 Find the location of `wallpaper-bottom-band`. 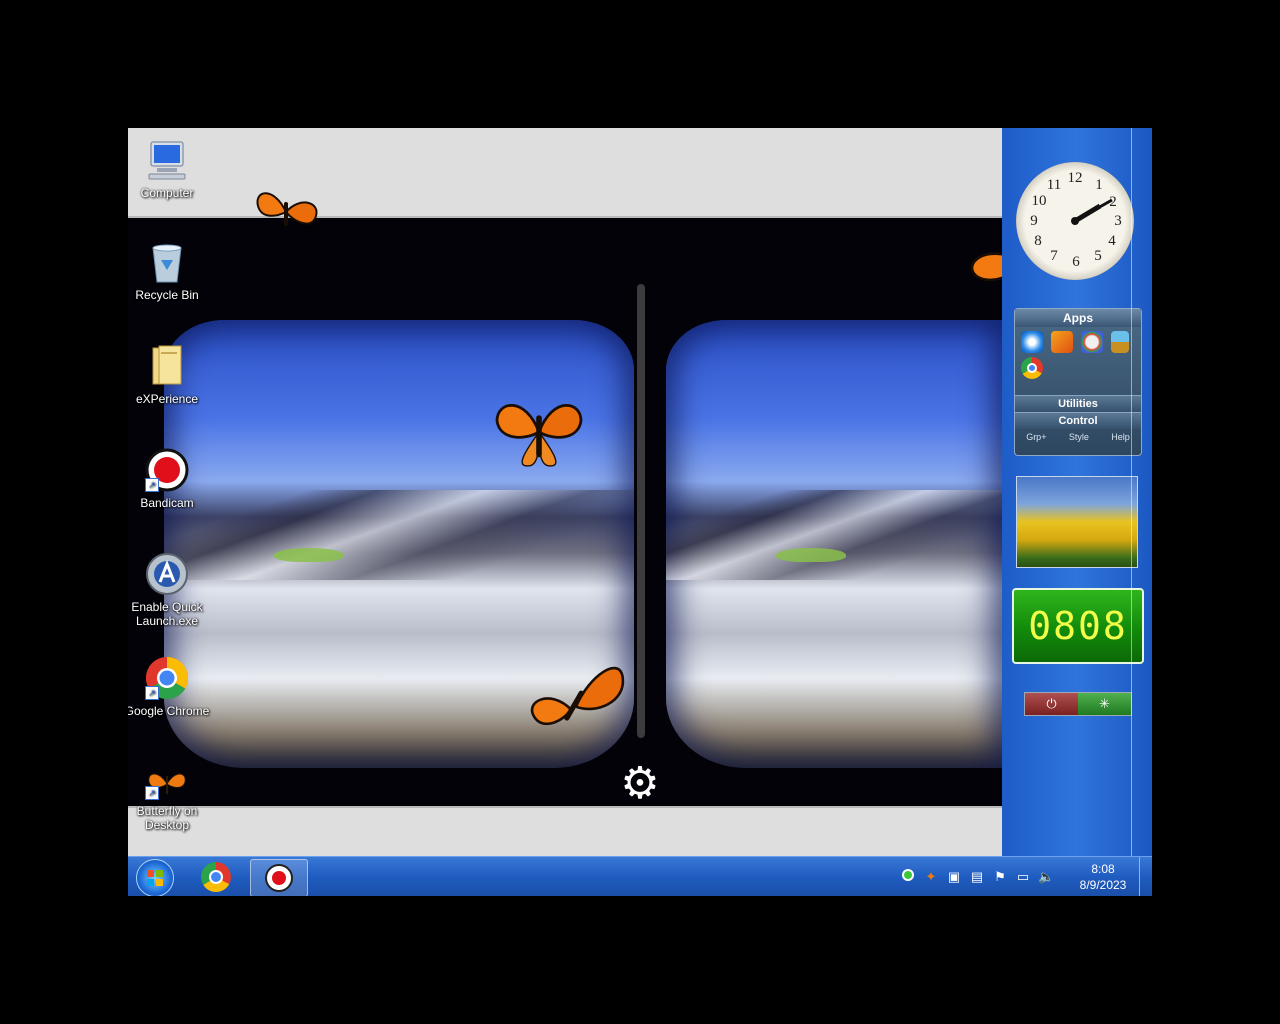

wallpaper-bottom-band is located at coordinates (565, 832).